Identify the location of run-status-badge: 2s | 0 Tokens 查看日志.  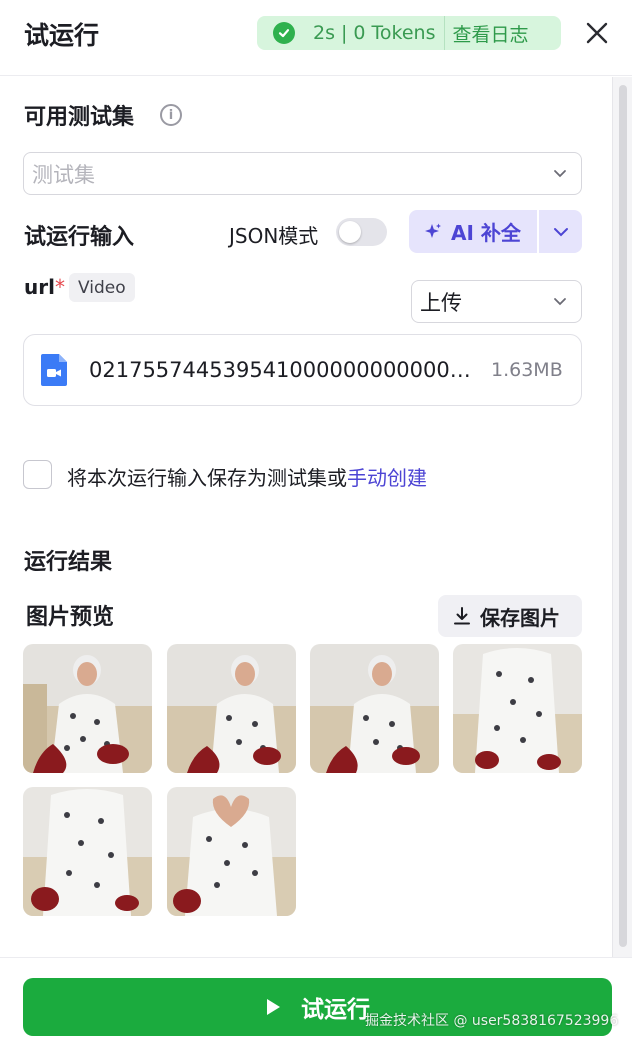
(409, 33).